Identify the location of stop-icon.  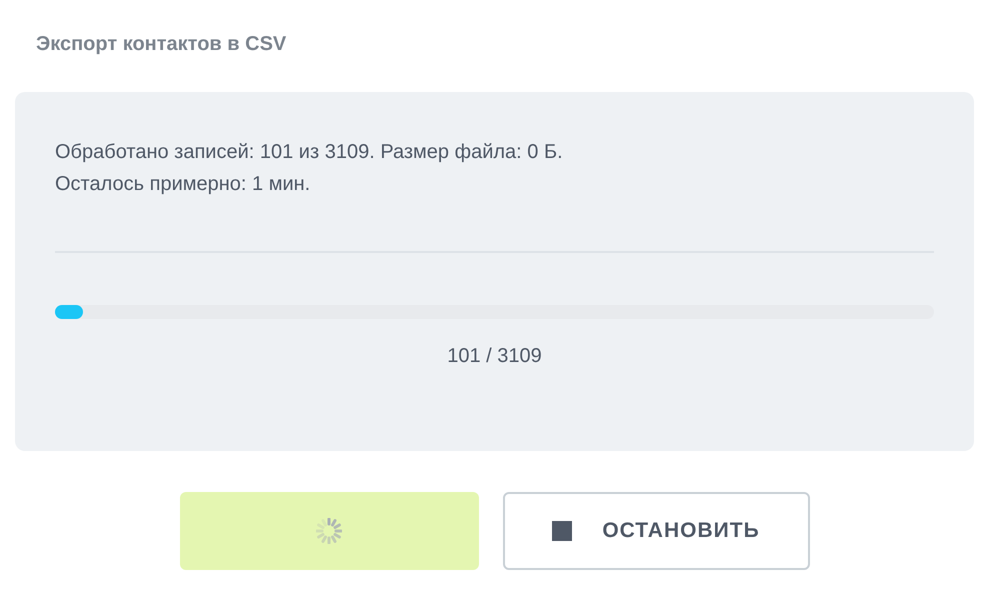
(562, 531).